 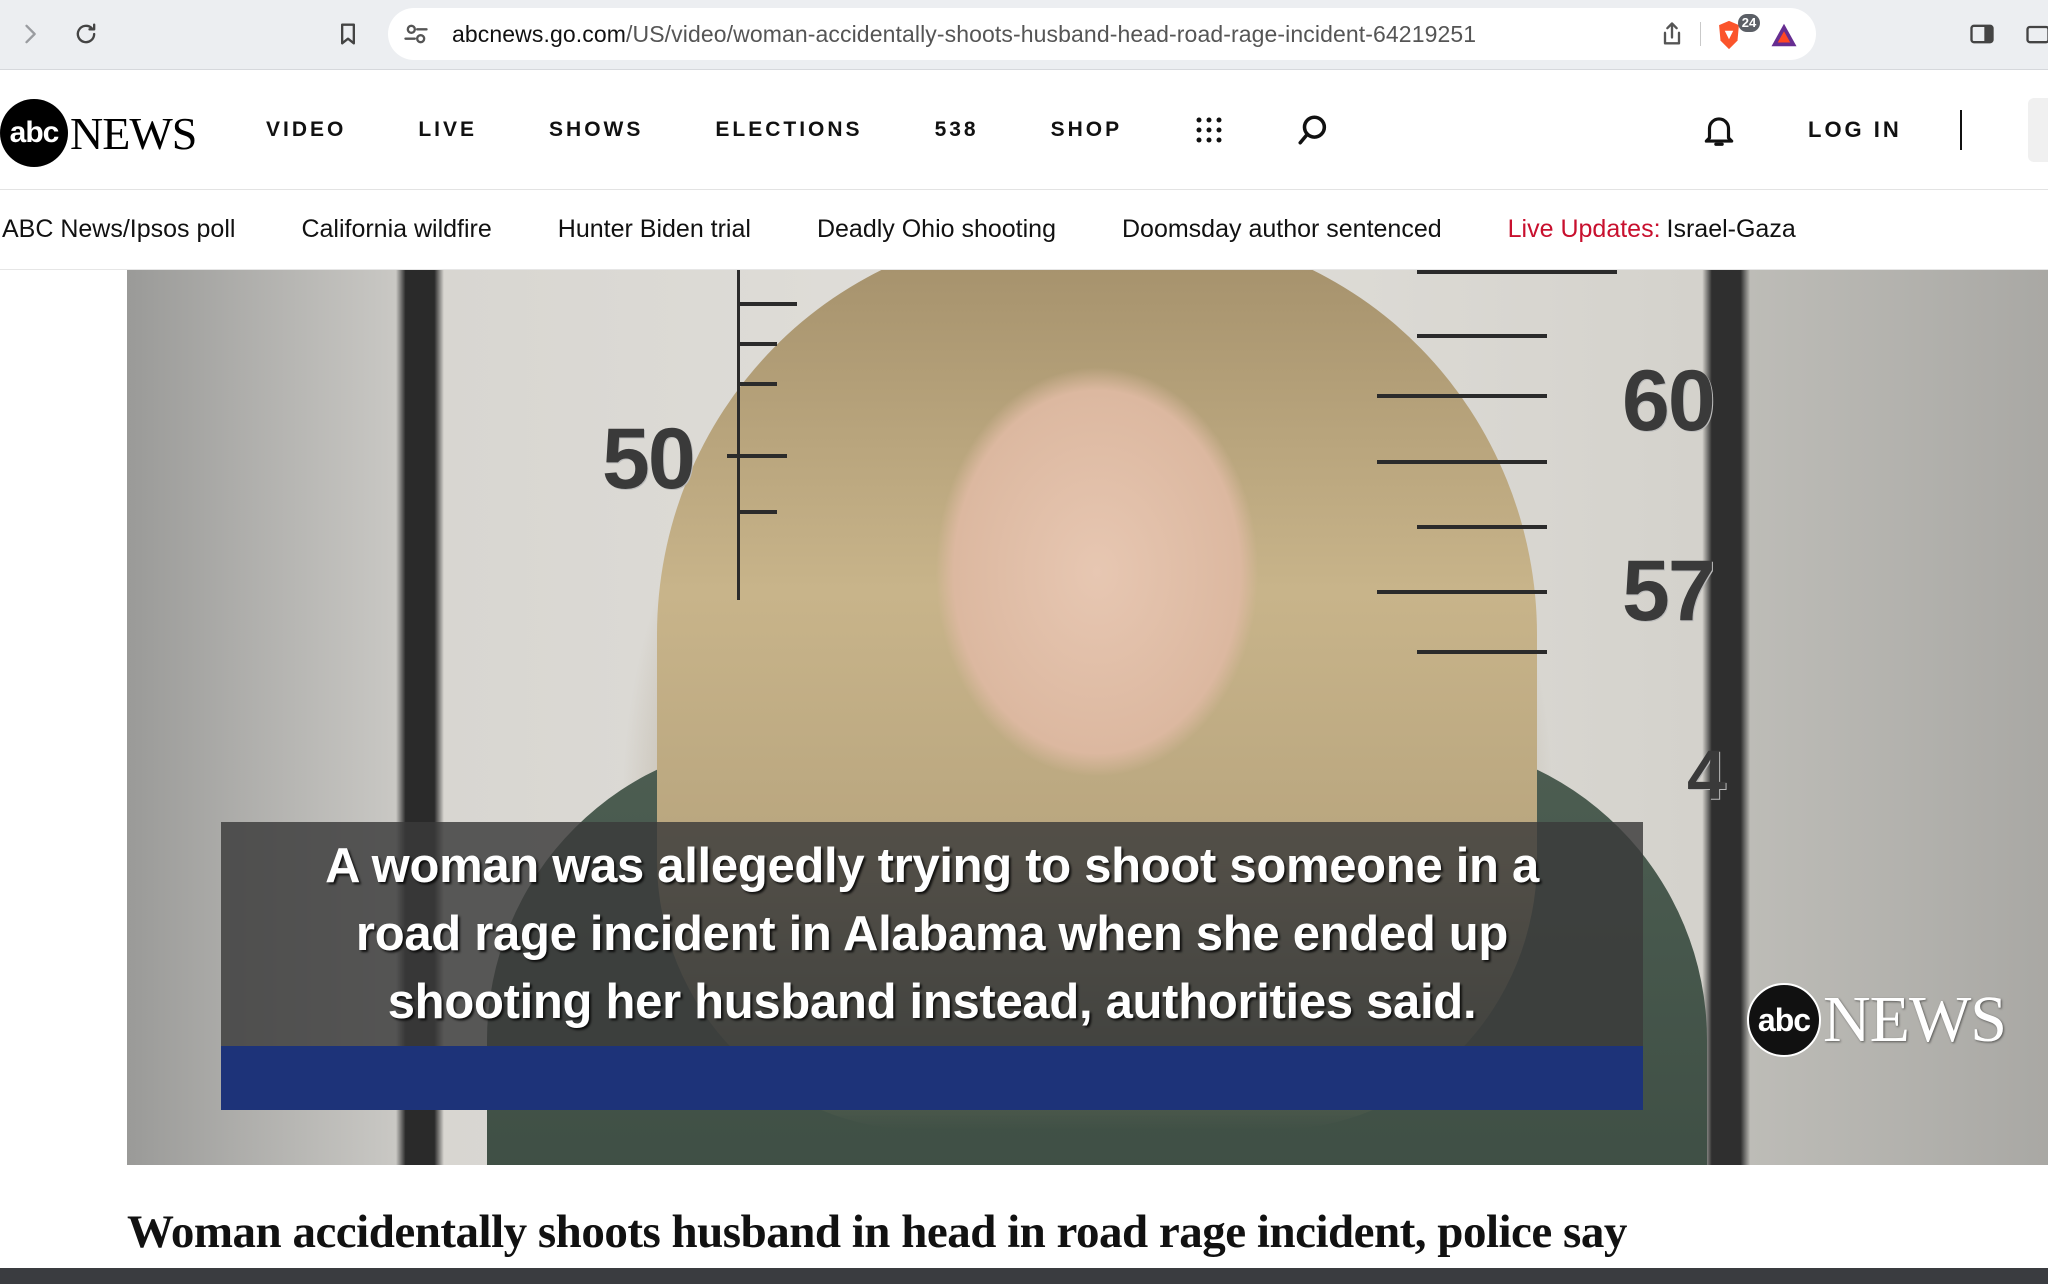 I want to click on main-nav: VIDEO LIVE SHOWS ELECTIONS 538 SHOP, so click(x=798, y=130).